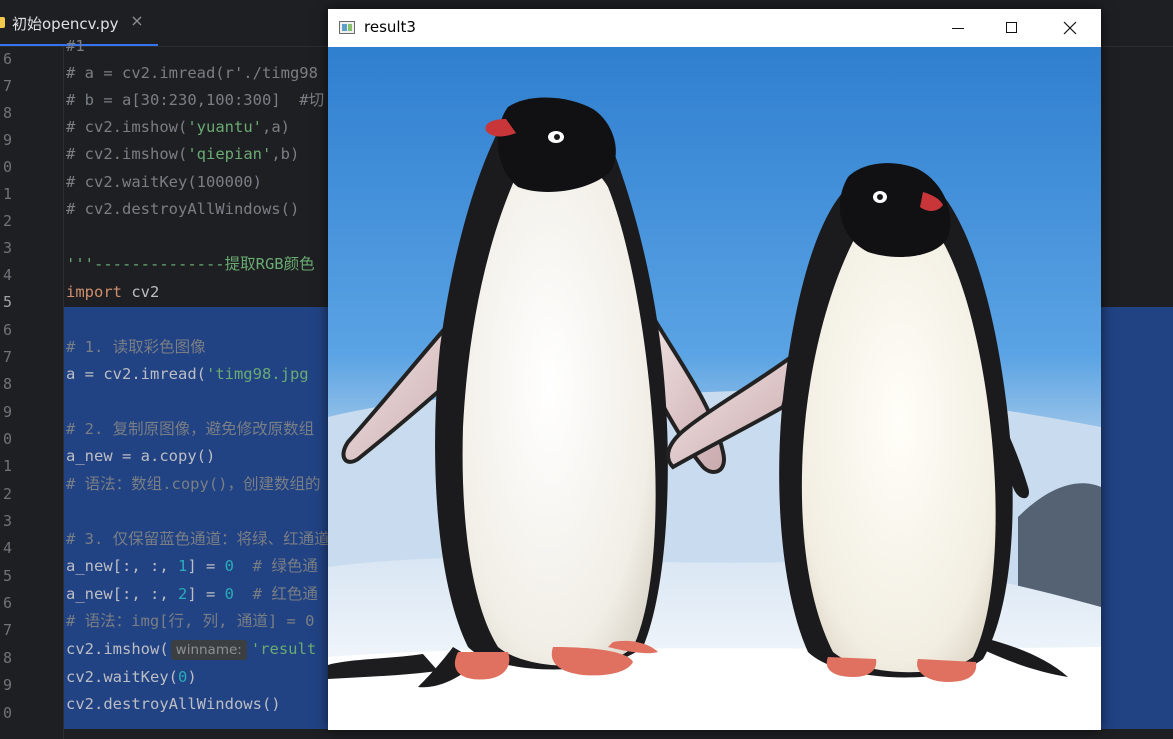 The height and width of the screenshot is (739, 1173). I want to click on code-comment: # cv2.destroyAllWindows(), so click(183, 209).